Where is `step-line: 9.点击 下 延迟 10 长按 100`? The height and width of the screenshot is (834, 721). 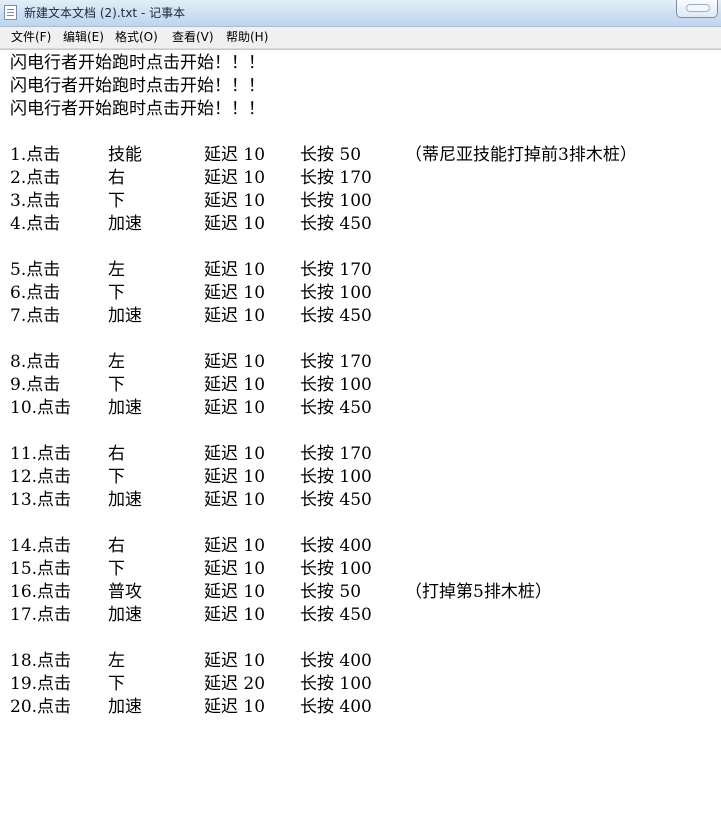 step-line: 9.点击 下 延迟 10 长按 100 is located at coordinates (191, 385).